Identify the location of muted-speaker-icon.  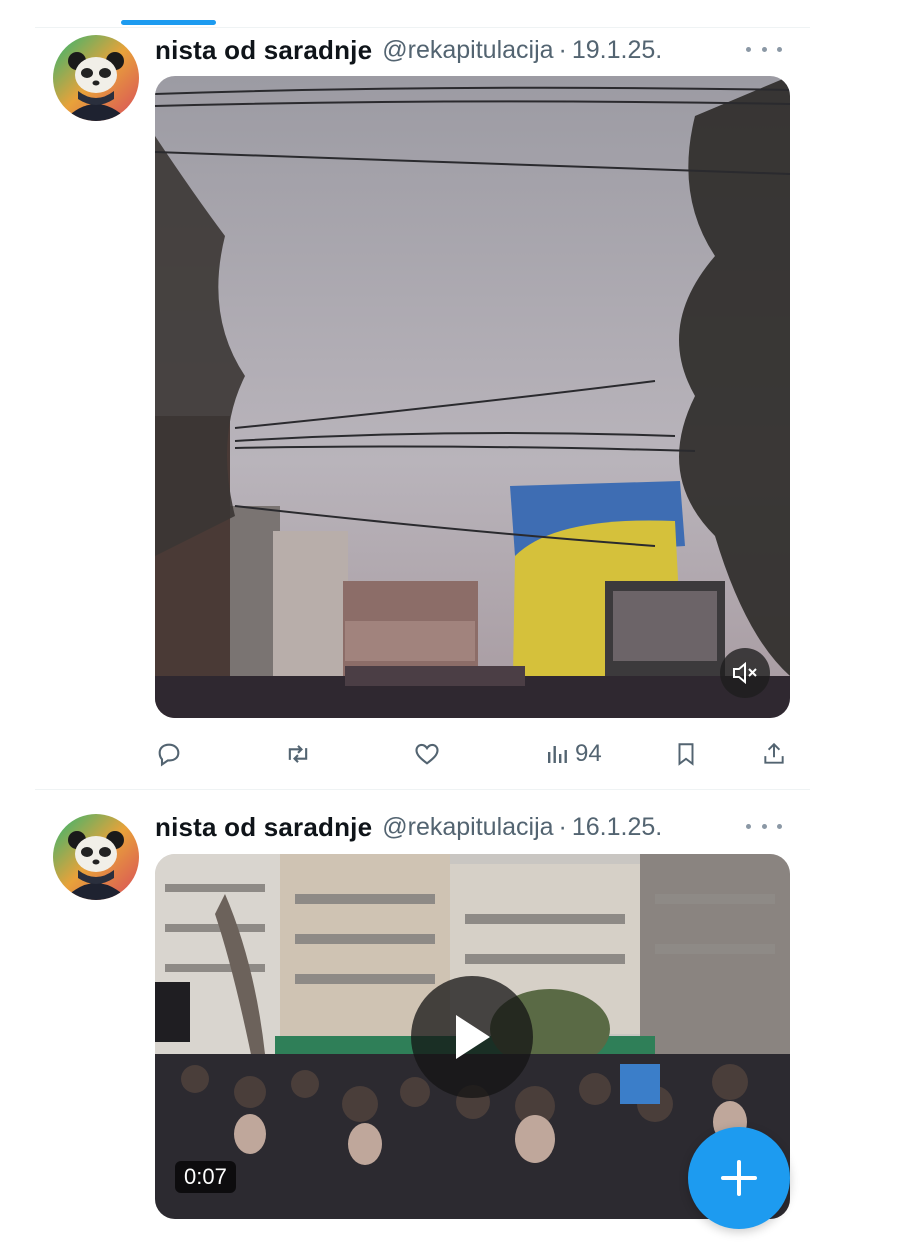
(745, 673).